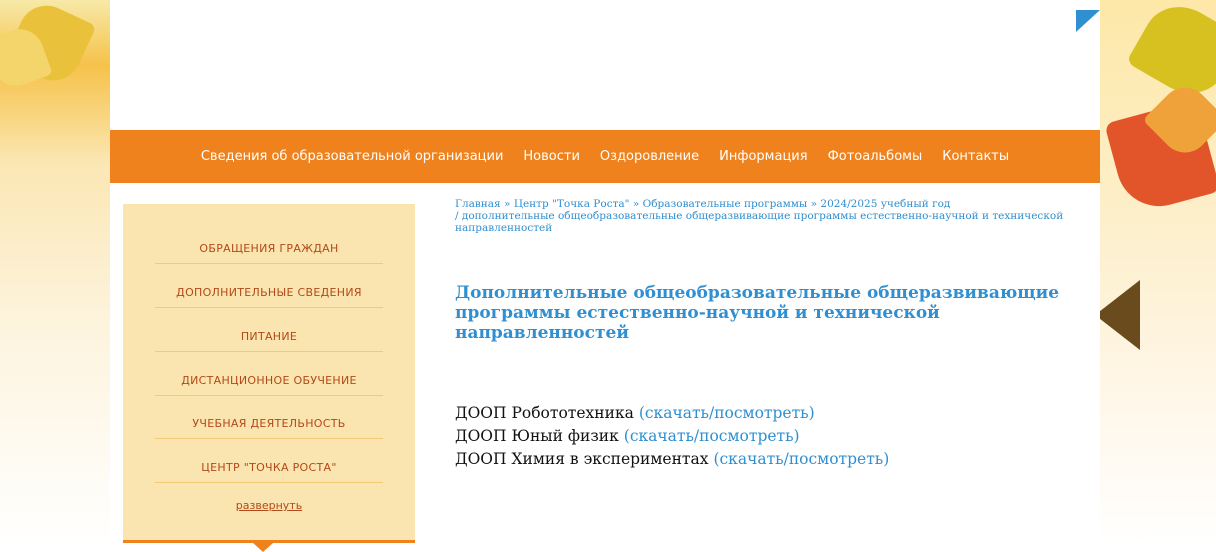 The height and width of the screenshot is (552, 1216). Describe the element at coordinates (55, 272) in the screenshot. I see `autumn-leaves-decoration-left` at that location.